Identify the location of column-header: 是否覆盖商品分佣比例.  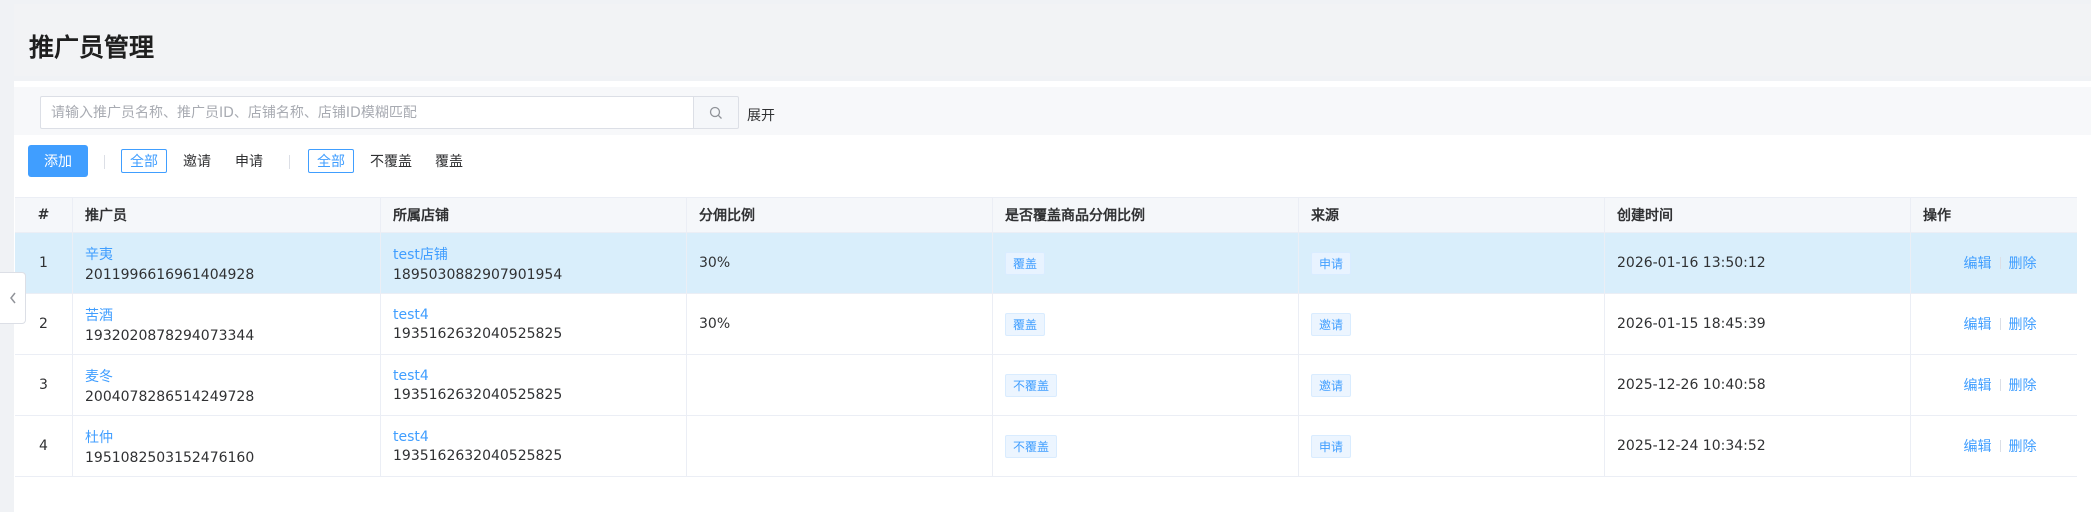
(1146, 215).